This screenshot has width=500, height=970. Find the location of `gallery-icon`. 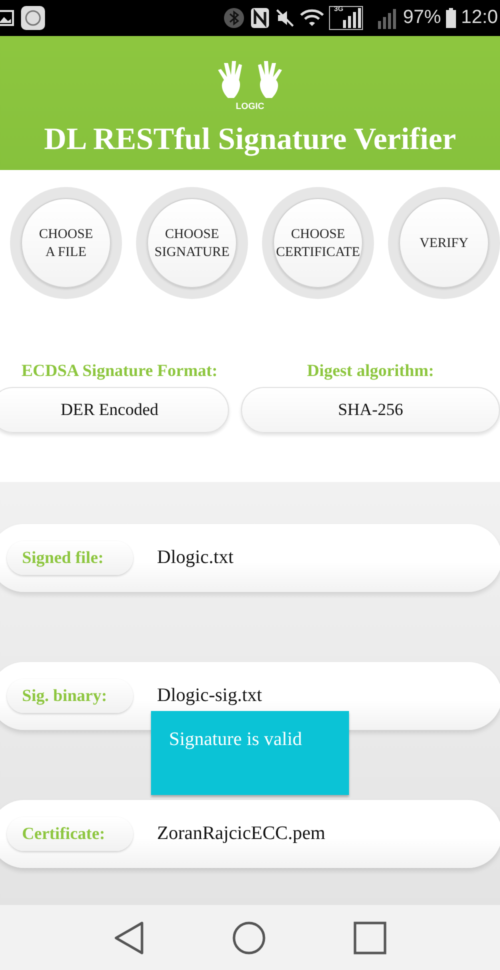

gallery-icon is located at coordinates (7, 18).